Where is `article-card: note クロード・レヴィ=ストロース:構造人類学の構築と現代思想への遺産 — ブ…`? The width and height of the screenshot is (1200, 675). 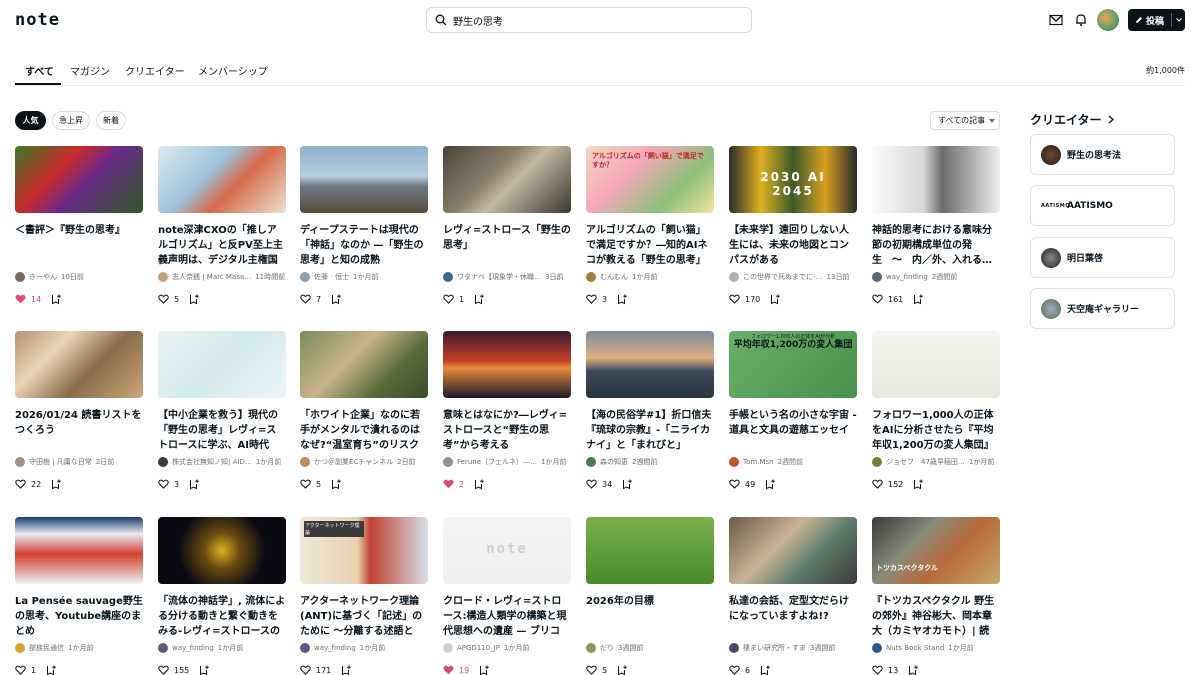 article-card: note クロード・レヴィ=ストロース:構造人類学の構築と現代思想への遺産 — ブ… is located at coordinates (507, 596).